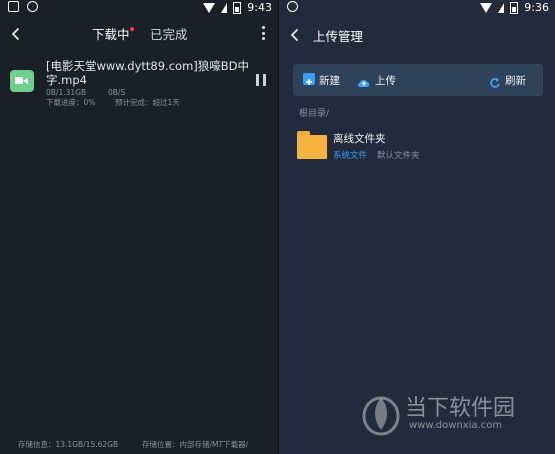 This screenshot has width=555, height=454. What do you see at coordinates (363, 80) in the screenshot?
I see `cloud-upload-icon` at bounding box center [363, 80].